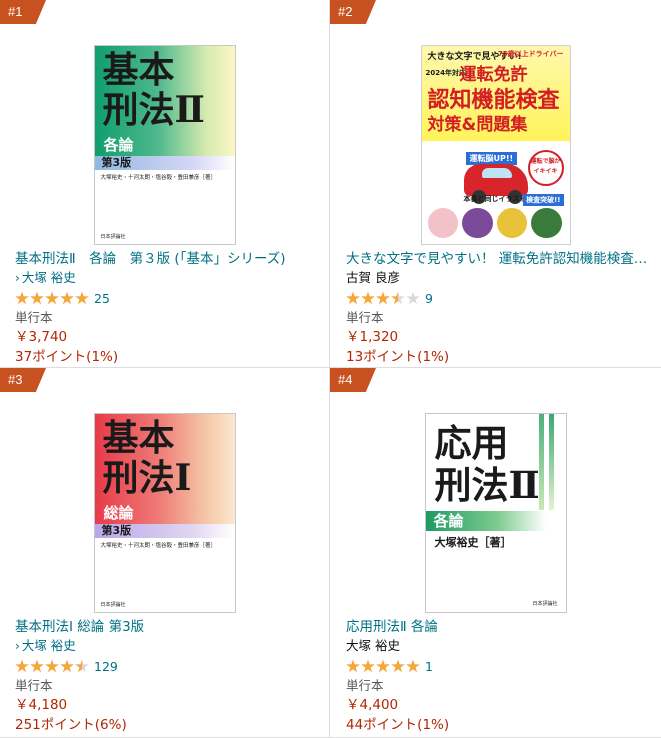 The width and height of the screenshot is (661, 738). I want to click on product-title-link: 応用刑法Ⅱ 各論, so click(499, 627).